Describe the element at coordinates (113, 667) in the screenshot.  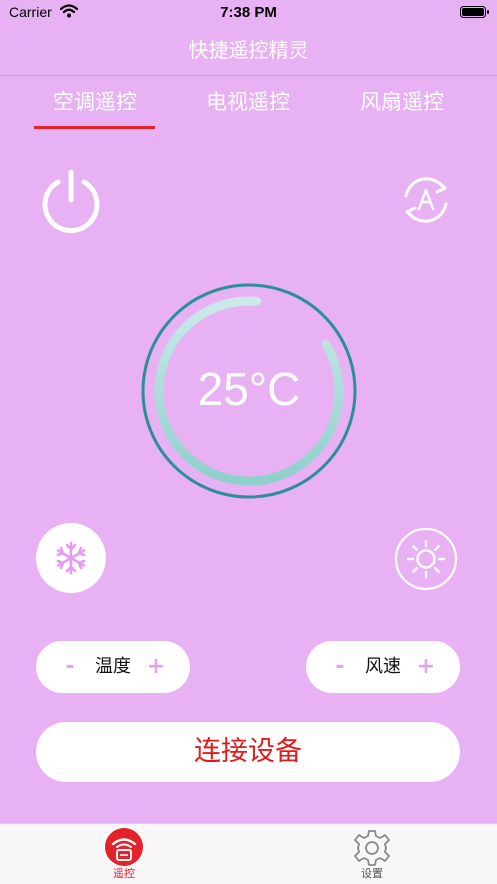
I see `temperature-control: - 温度 +` at that location.